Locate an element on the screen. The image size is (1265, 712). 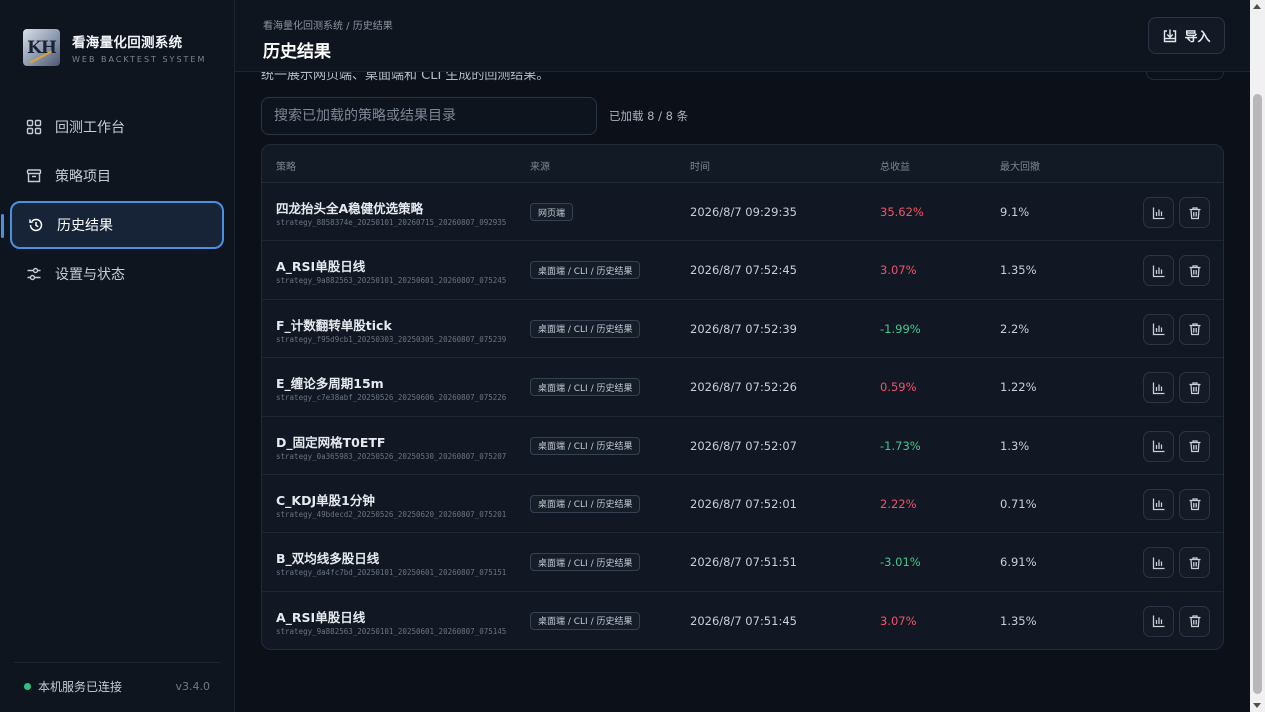
service-status: 本机服务已连接 is located at coordinates (80, 687).